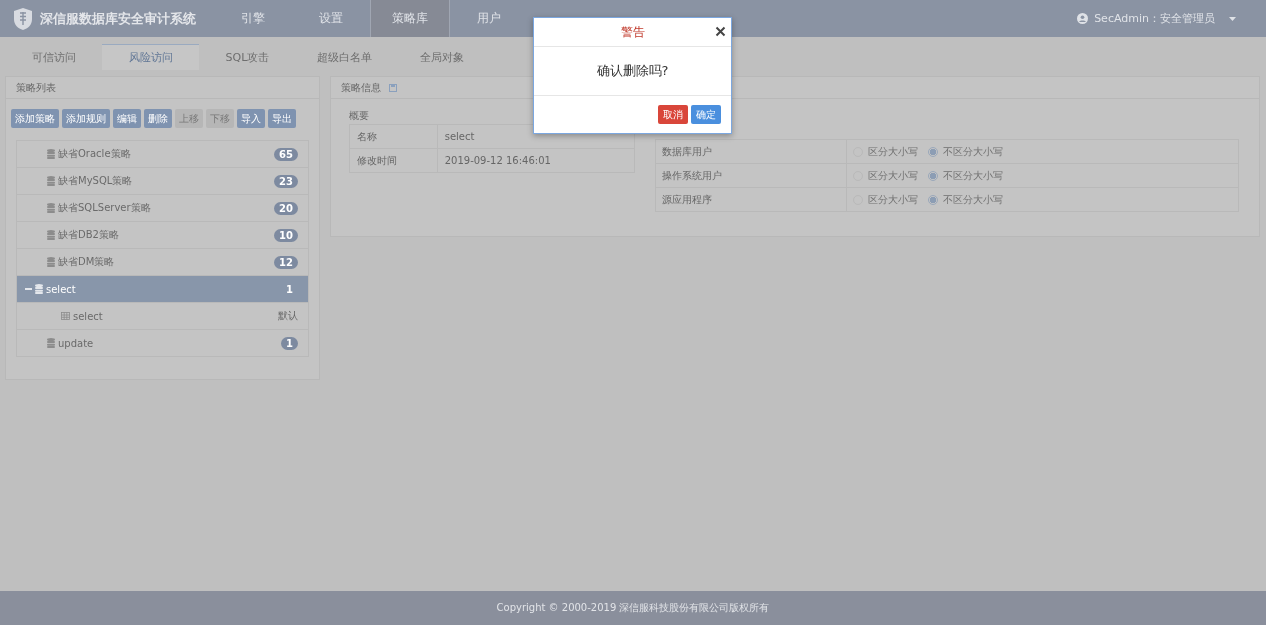 The image size is (1266, 625). I want to click on tree-item: 缺省MySQL策略 23, so click(162, 181).